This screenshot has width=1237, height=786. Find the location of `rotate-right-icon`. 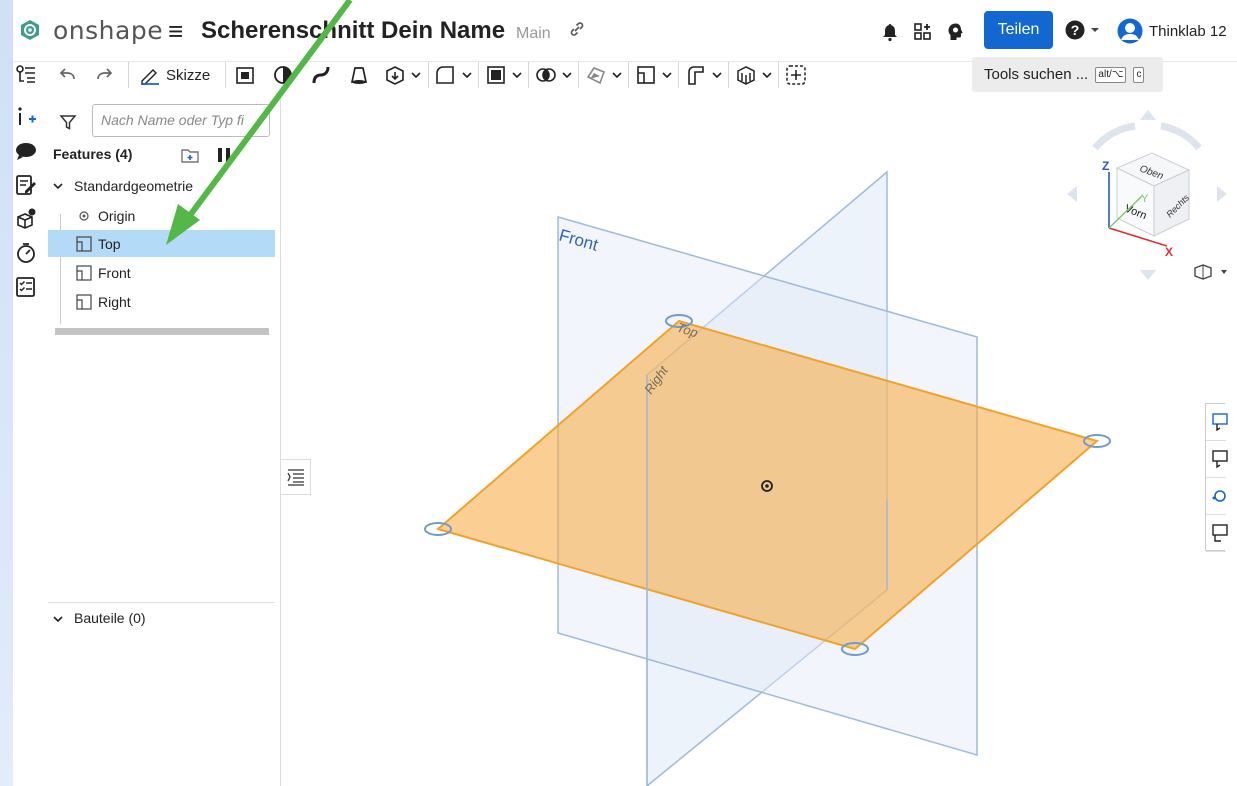

rotate-right-icon is located at coordinates (1222, 194).